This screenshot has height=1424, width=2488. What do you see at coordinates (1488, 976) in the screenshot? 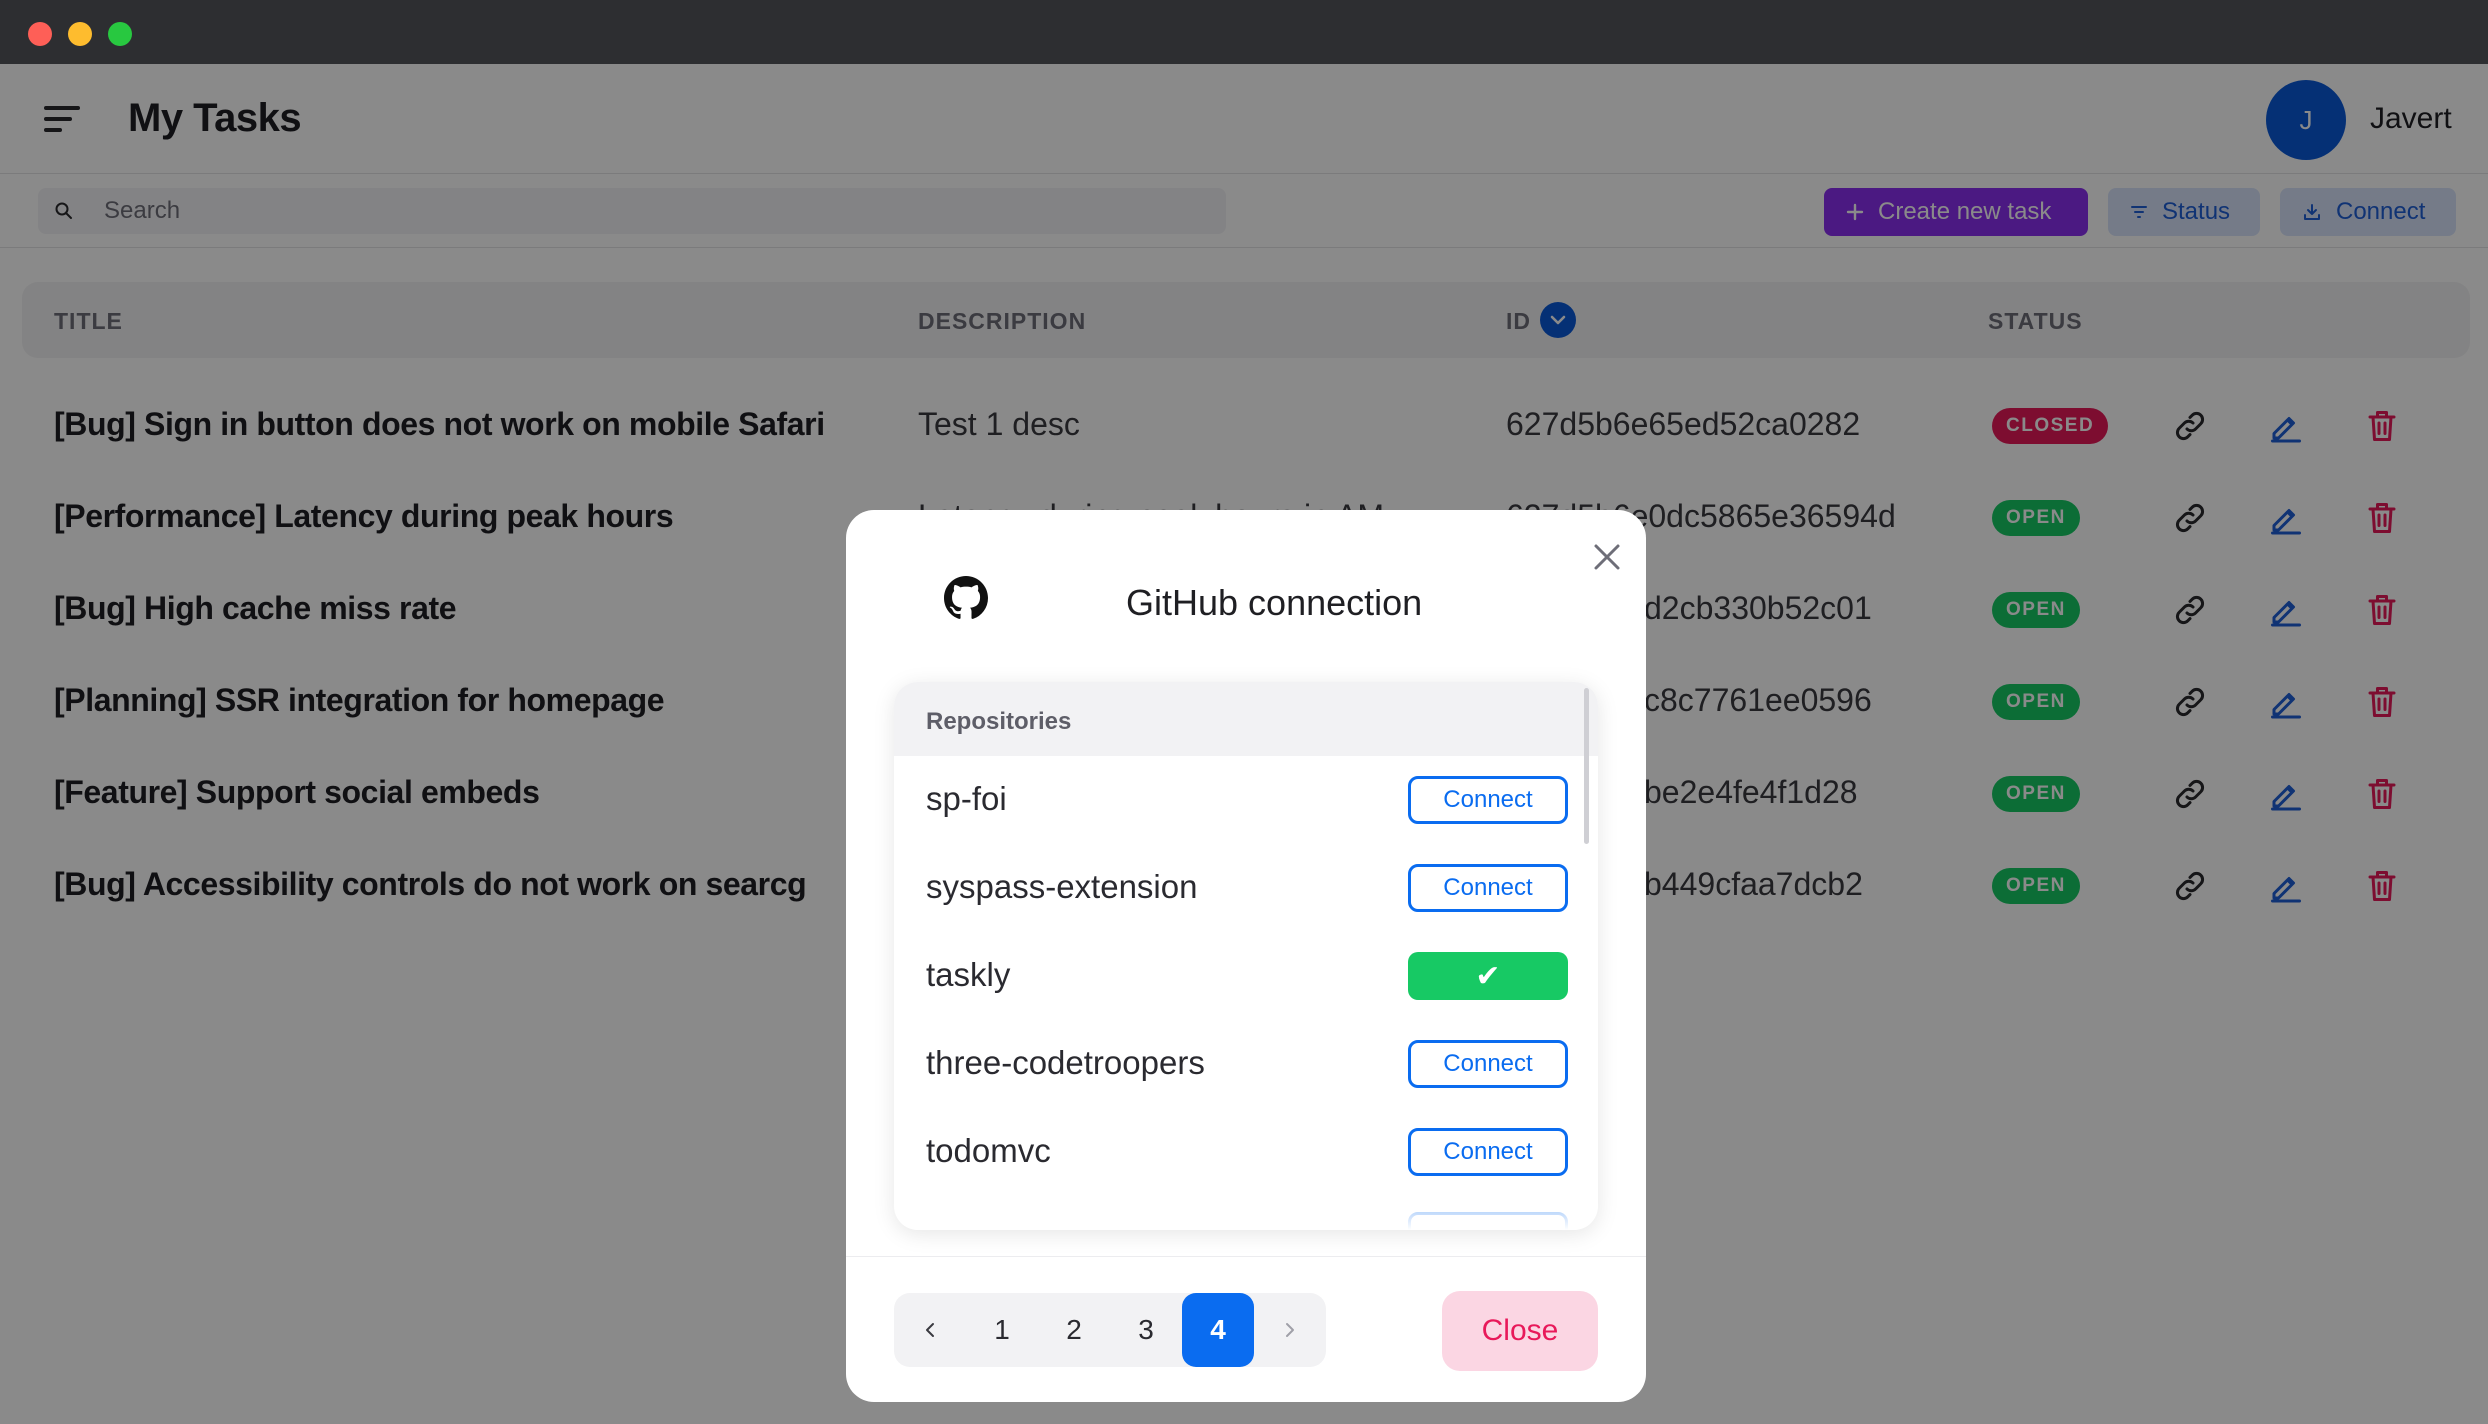
I see `connected-check-button: ✔` at bounding box center [1488, 976].